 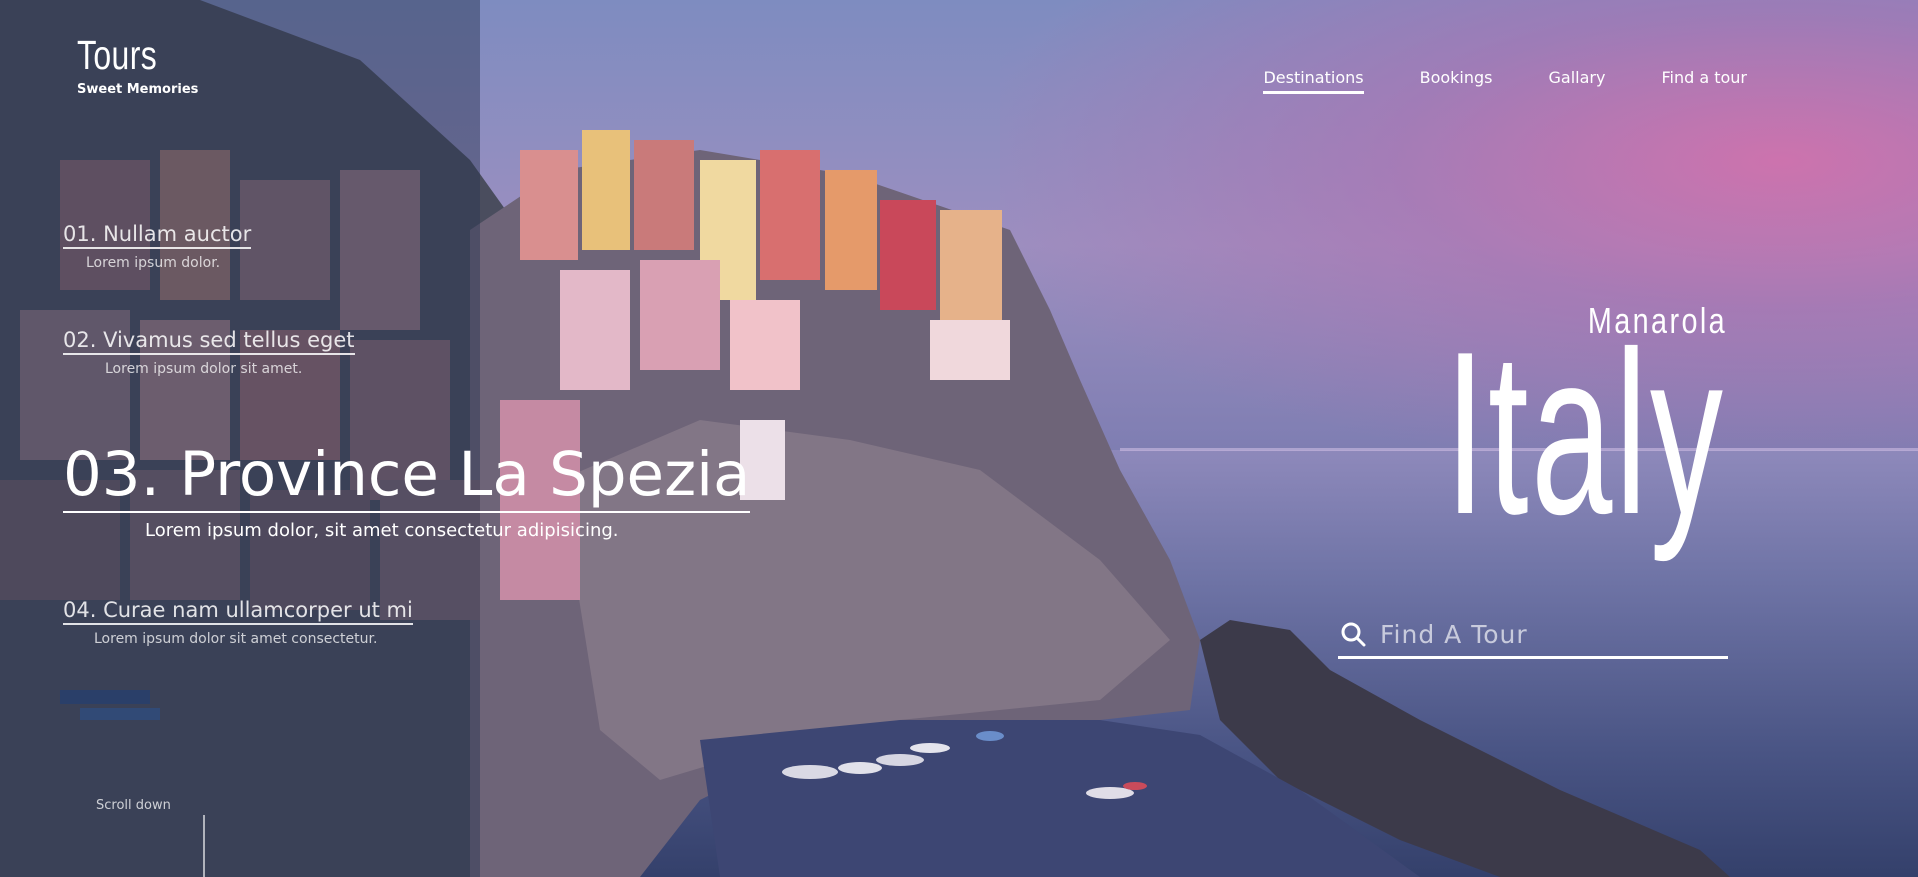 I want to click on search-icon, so click(x=1353, y=634).